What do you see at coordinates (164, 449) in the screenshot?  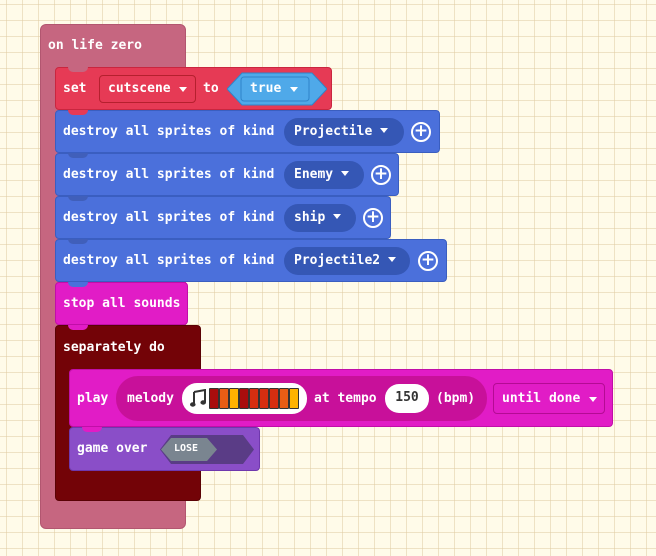 I see `game-over-block: game over LOSE` at bounding box center [164, 449].